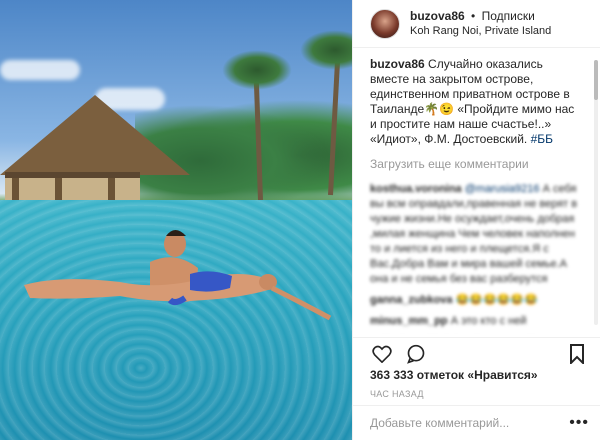 Image resolution: width=600 pixels, height=440 pixels. What do you see at coordinates (416, 354) in the screenshot?
I see `comment-icon` at bounding box center [416, 354].